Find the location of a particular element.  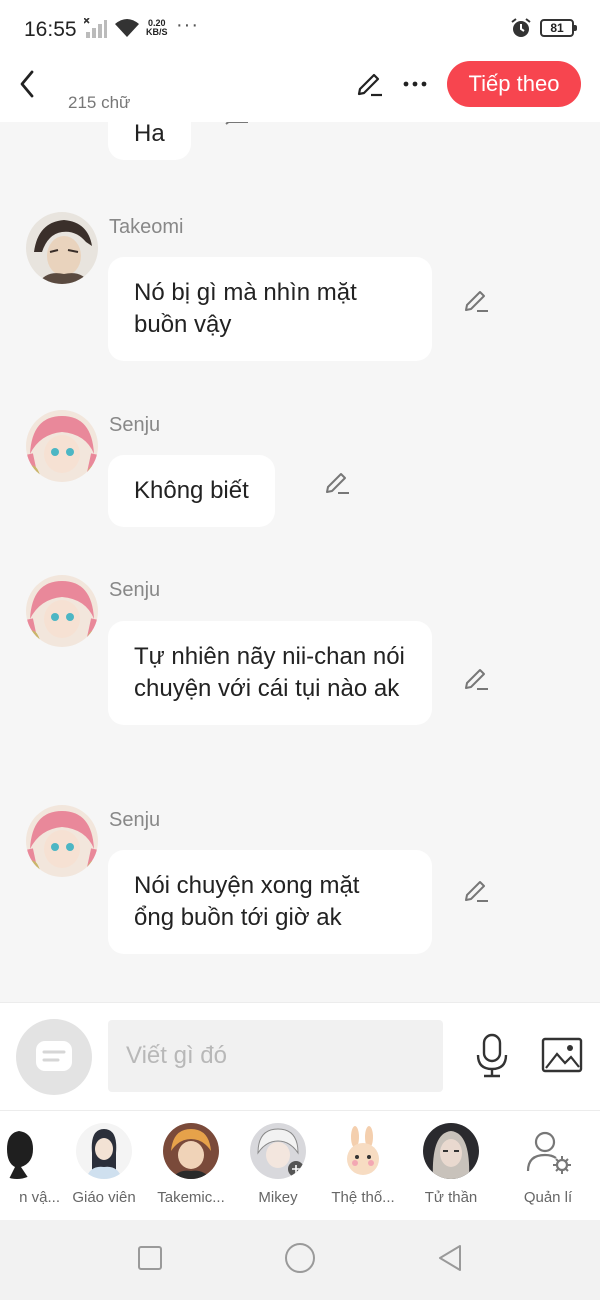

message-input is located at coordinates (275, 1056).